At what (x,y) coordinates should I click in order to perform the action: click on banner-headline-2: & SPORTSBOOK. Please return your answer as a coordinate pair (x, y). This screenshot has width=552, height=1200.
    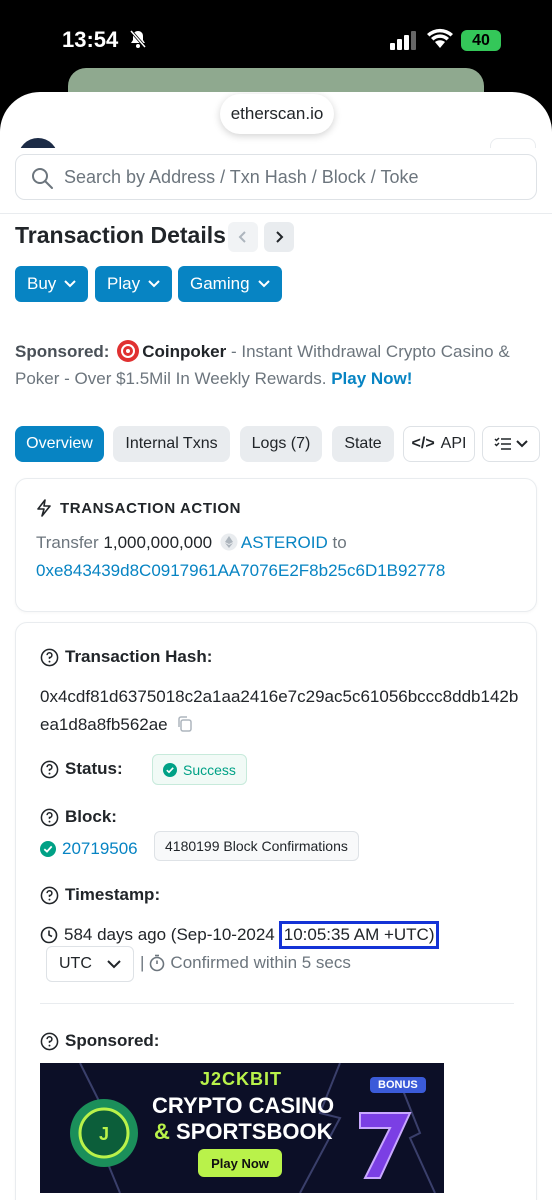
    Looking at the image, I should click on (243, 1132).